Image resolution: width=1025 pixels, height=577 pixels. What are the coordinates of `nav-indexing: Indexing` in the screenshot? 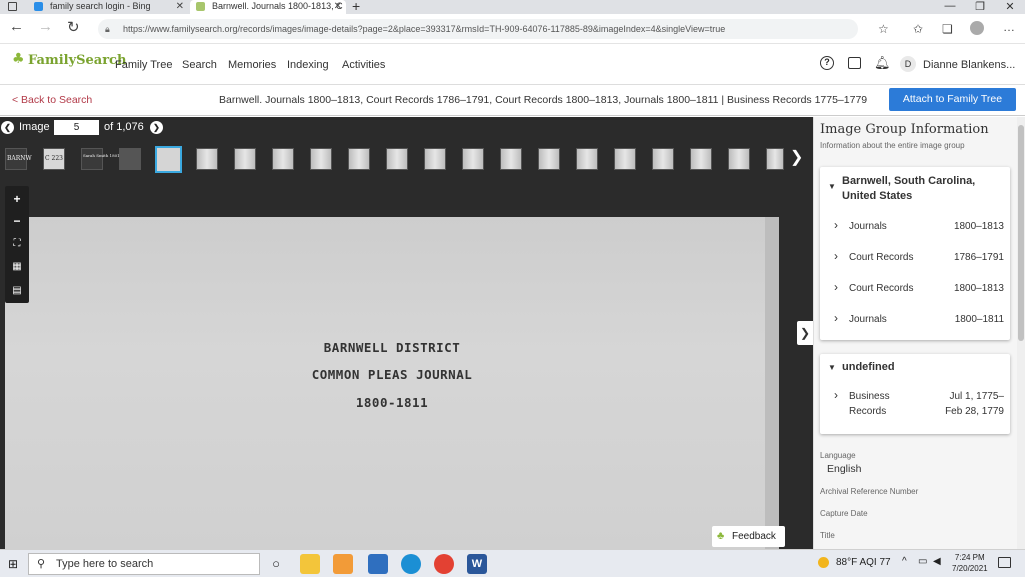 It's located at (308, 65).